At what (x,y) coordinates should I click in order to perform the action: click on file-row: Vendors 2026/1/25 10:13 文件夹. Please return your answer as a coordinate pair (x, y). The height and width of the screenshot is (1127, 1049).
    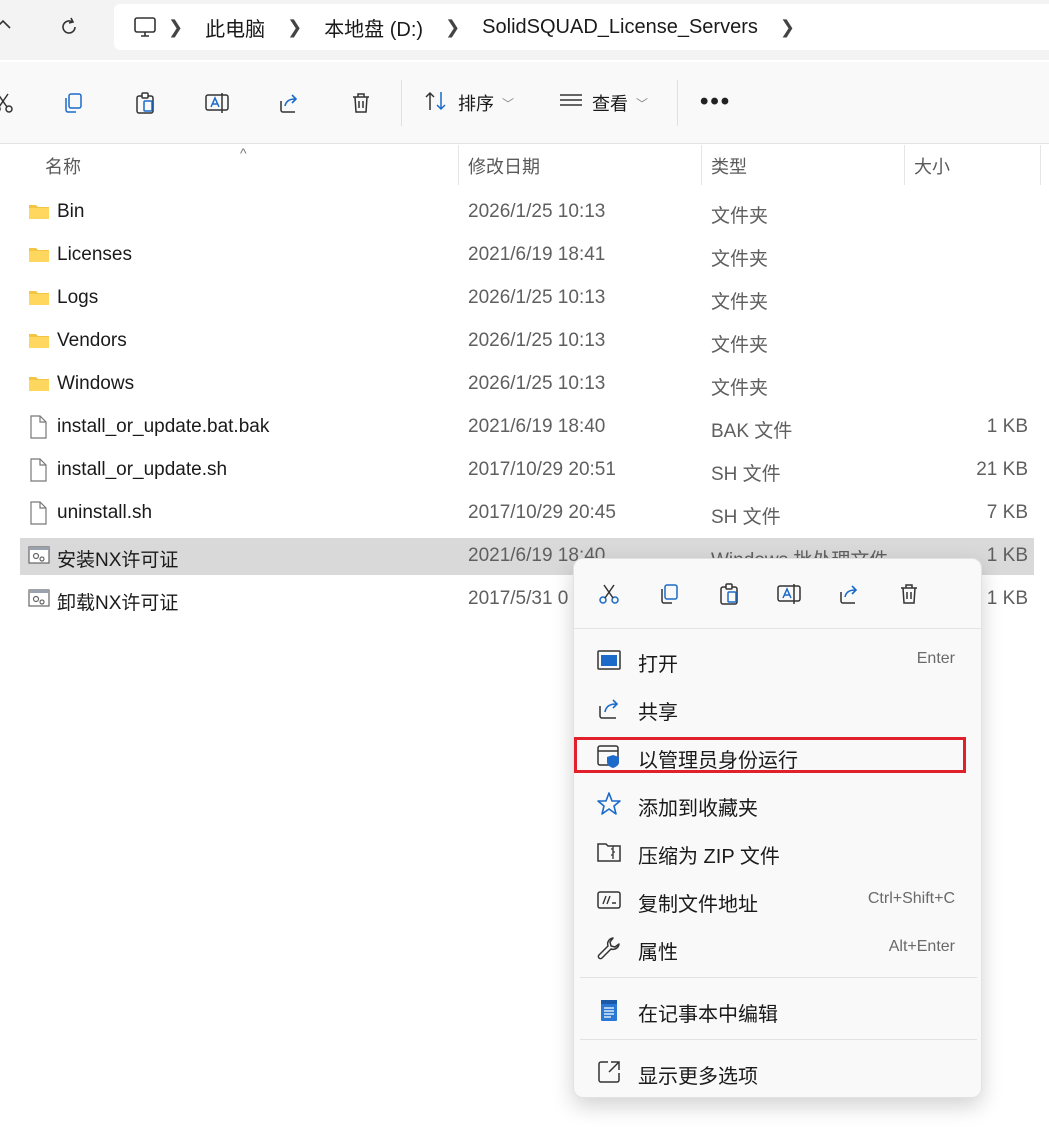
    Looking at the image, I should click on (527, 341).